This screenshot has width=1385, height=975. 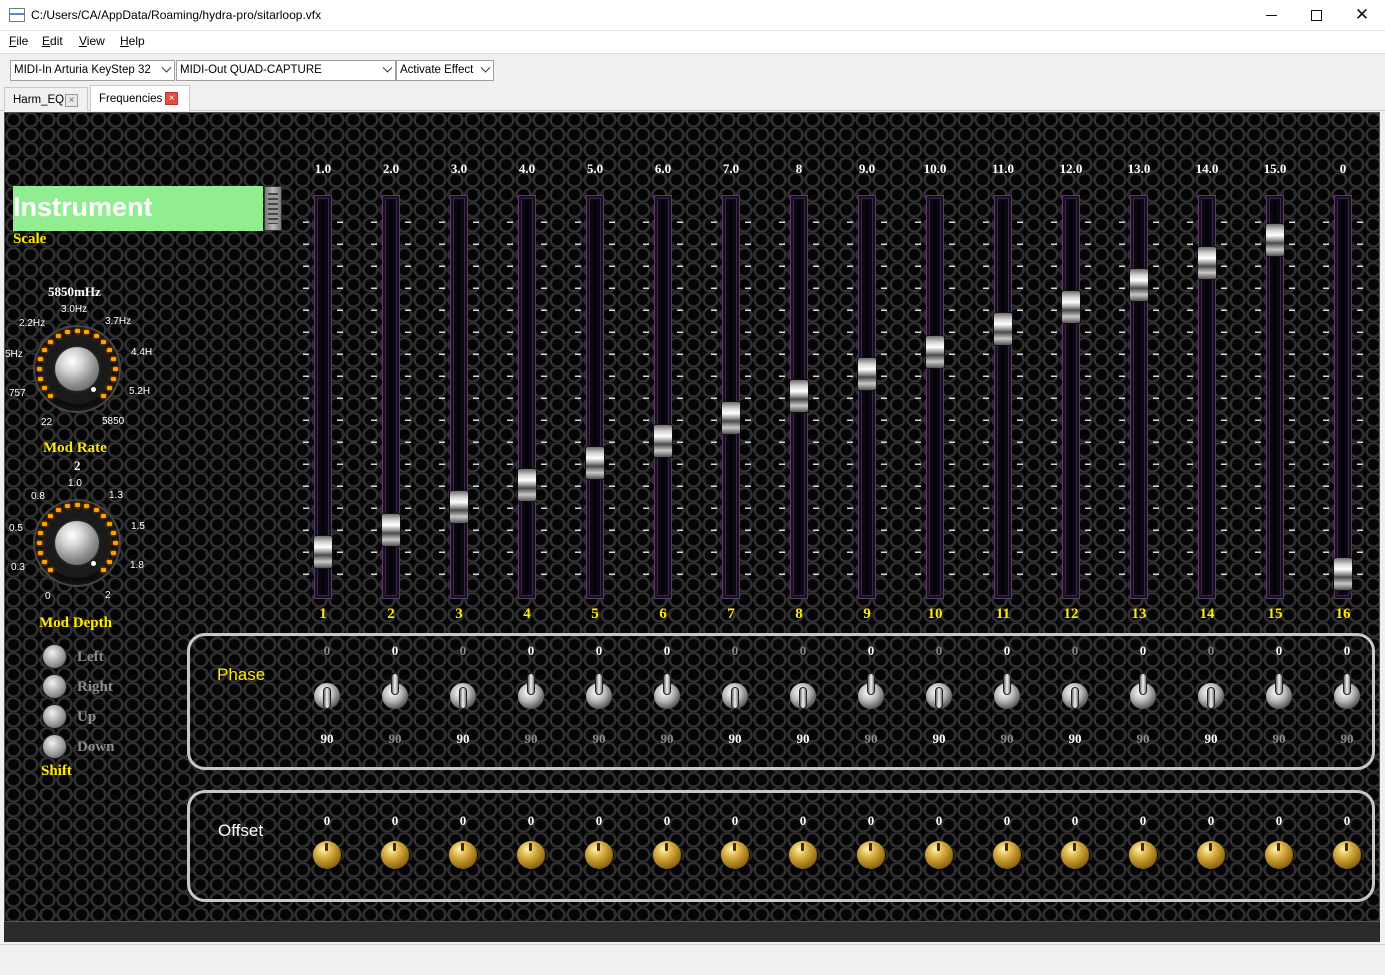 I want to click on knob-cap, so click(x=77, y=543).